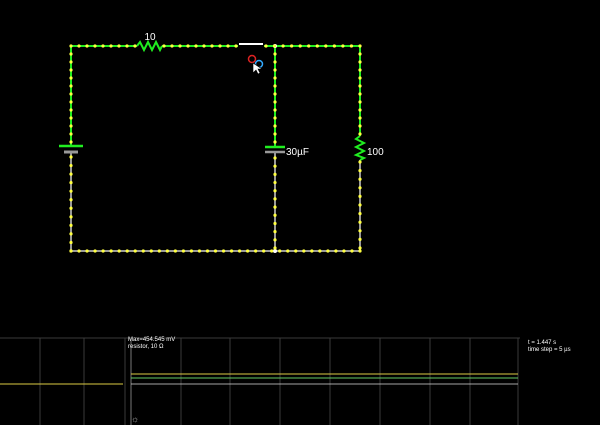 The width and height of the screenshot is (600, 425). Describe the element at coordinates (375, 152) in the screenshot. I see `resistor-right-label: 100` at that location.